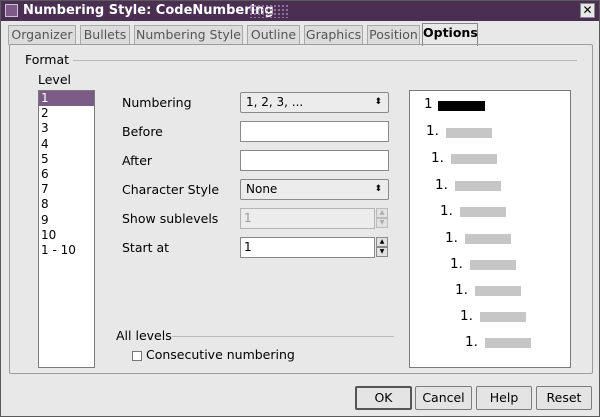 This screenshot has width=600, height=417. I want to click on window-title: Numbering Style: CodeNumbering, so click(148, 10).